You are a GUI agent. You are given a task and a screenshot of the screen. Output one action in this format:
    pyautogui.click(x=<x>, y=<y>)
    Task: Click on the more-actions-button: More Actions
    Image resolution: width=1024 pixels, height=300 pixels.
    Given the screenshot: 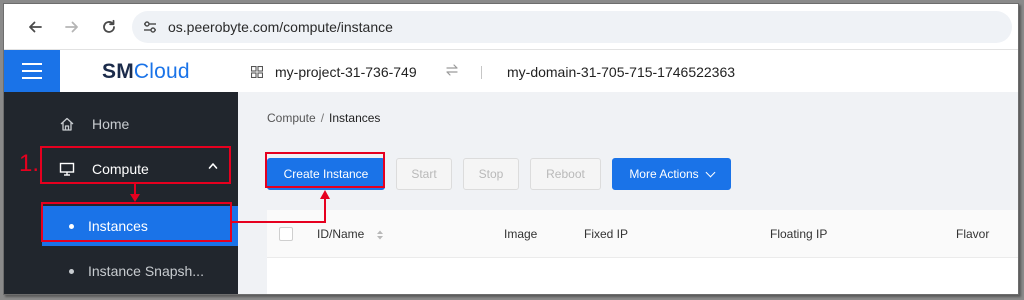 What is the action you would take?
    pyautogui.click(x=671, y=174)
    